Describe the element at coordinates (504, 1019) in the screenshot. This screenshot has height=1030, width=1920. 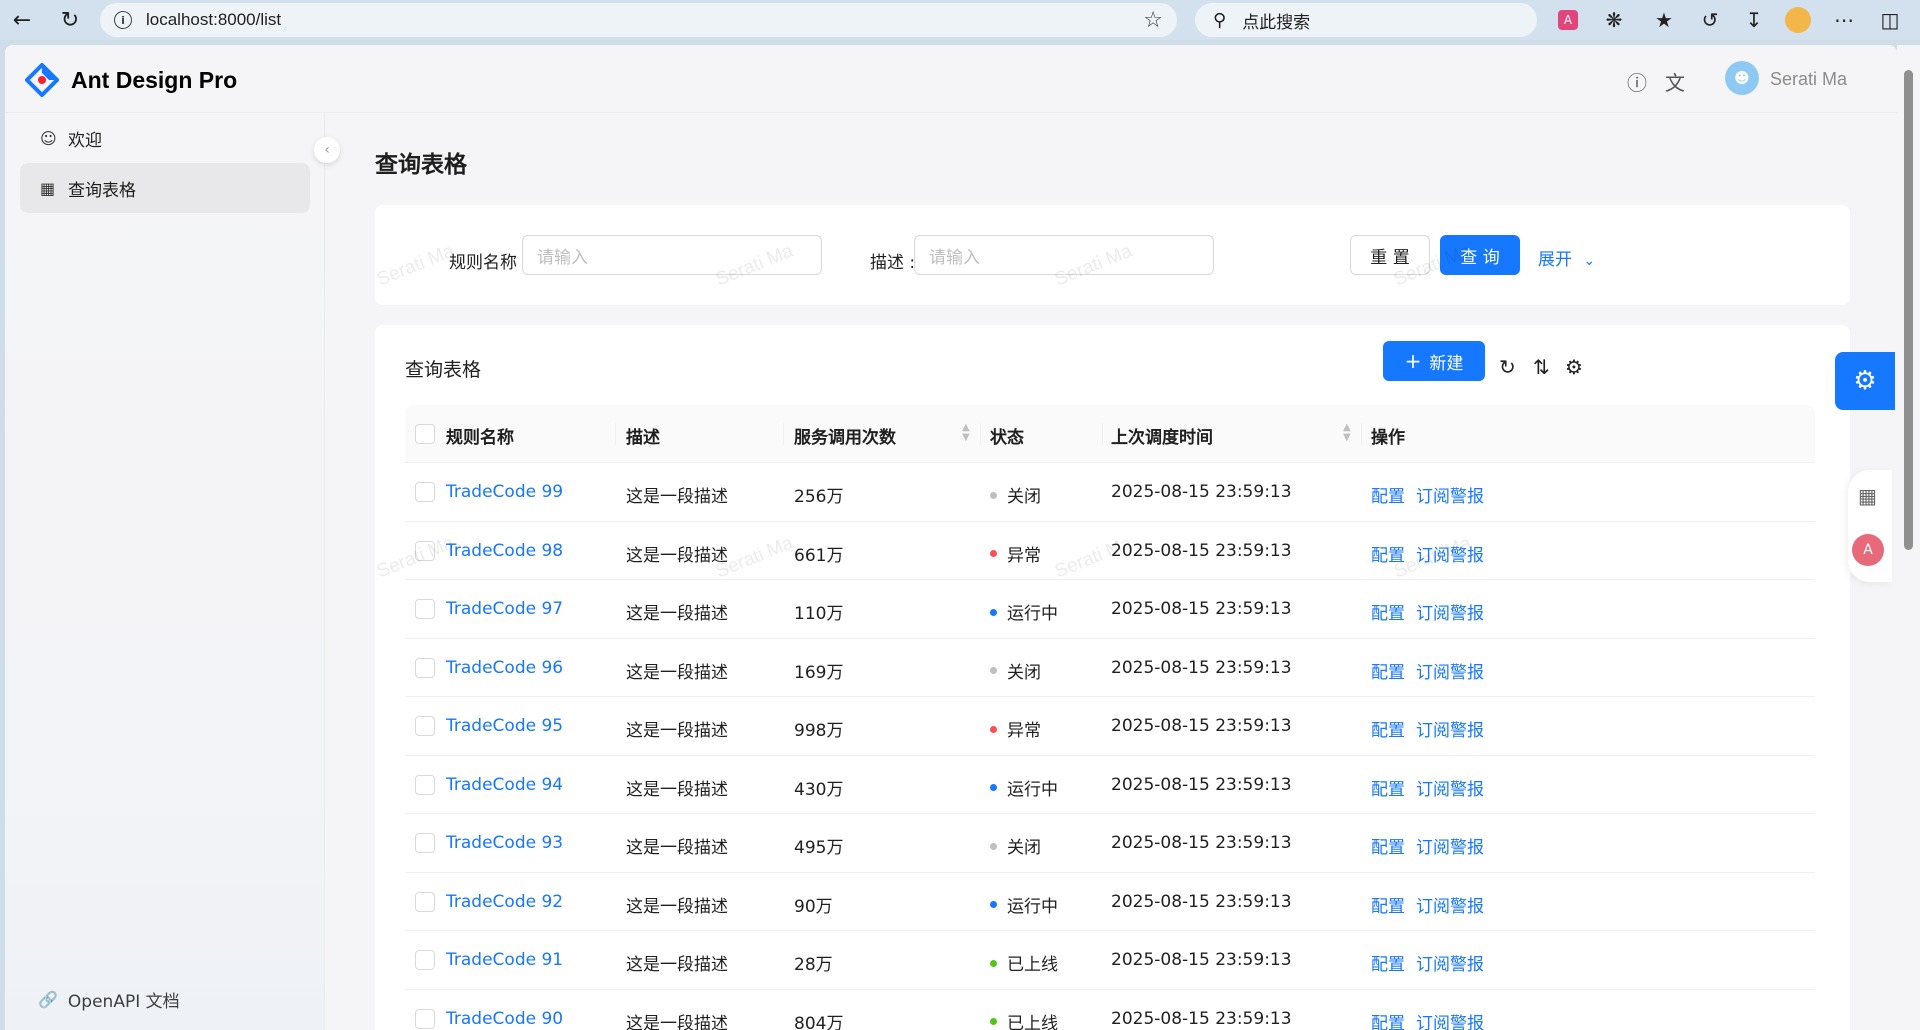
I see `rule-name-link: TradeCode 90` at that location.